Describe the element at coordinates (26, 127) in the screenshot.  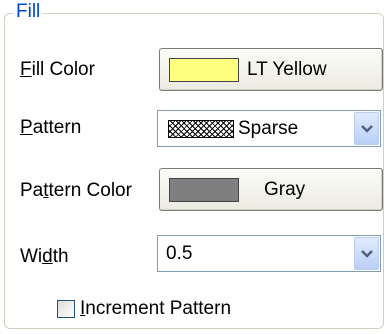
I see `mnemonic-letter: P` at that location.